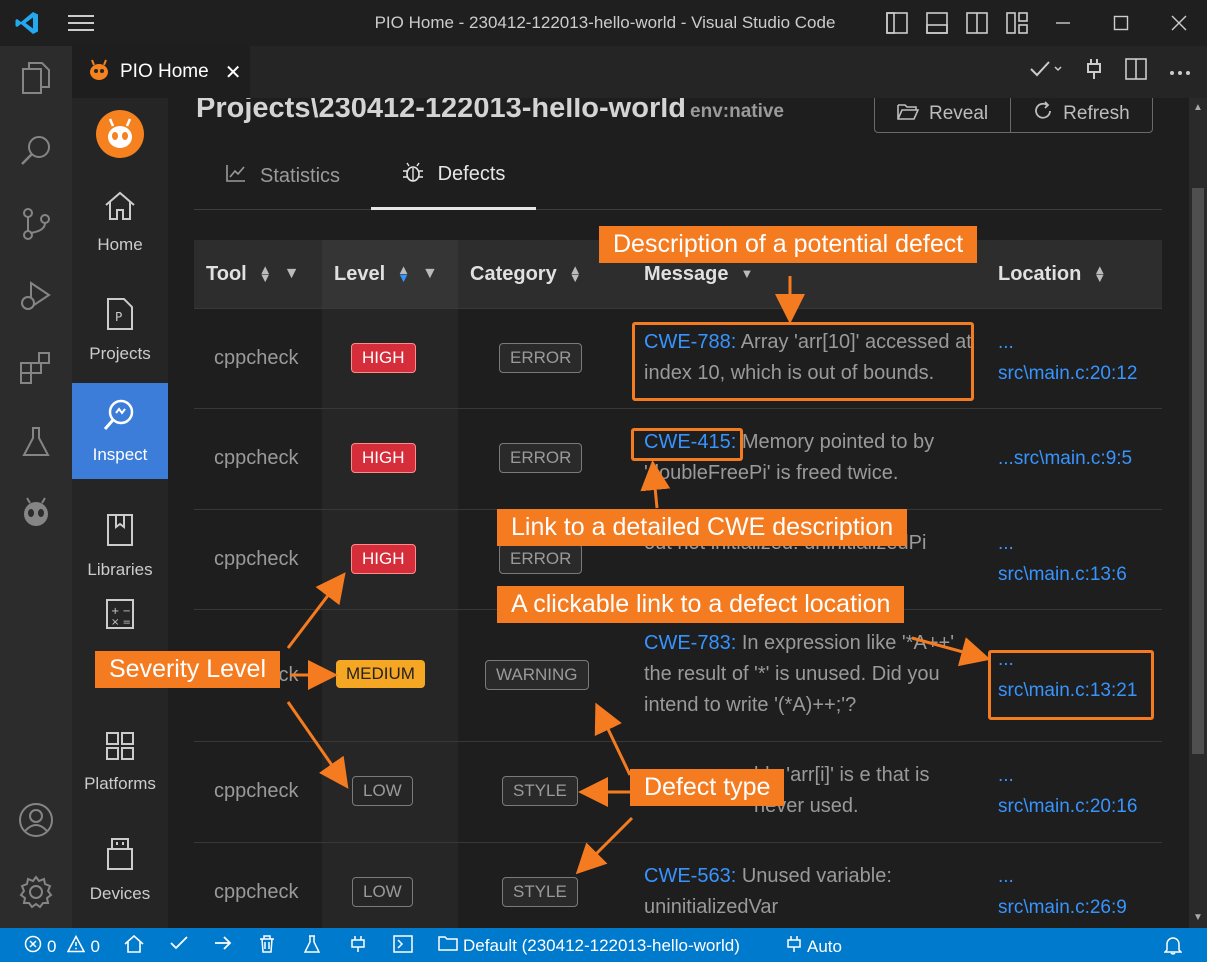 This screenshot has height=962, width=1207. Describe the element at coordinates (690, 643) in the screenshot. I see `cwe-link: CWE-783:` at that location.